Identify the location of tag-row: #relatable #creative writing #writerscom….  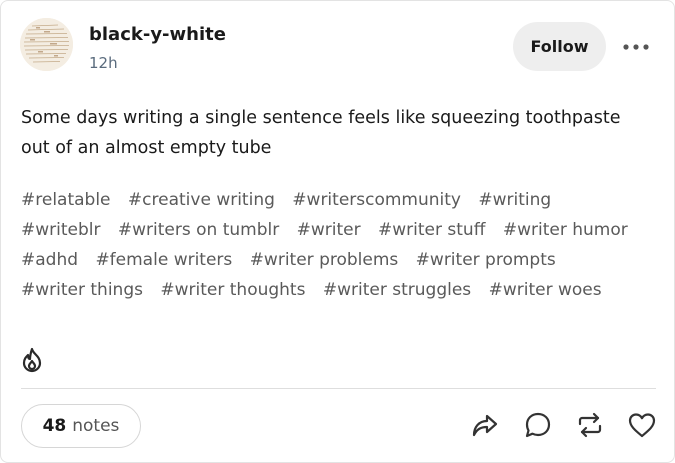
(341, 200).